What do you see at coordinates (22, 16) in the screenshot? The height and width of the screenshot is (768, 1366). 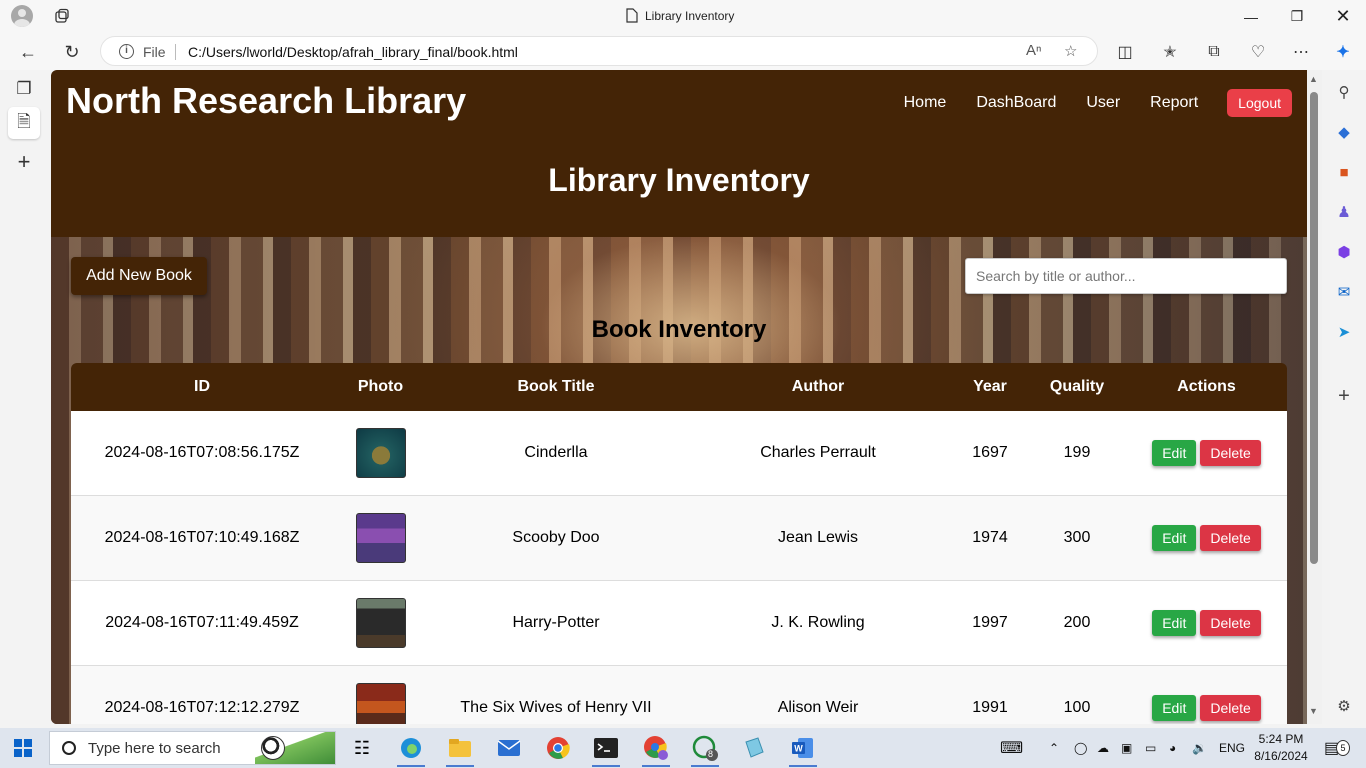 I see `profile-avatar-icon` at bounding box center [22, 16].